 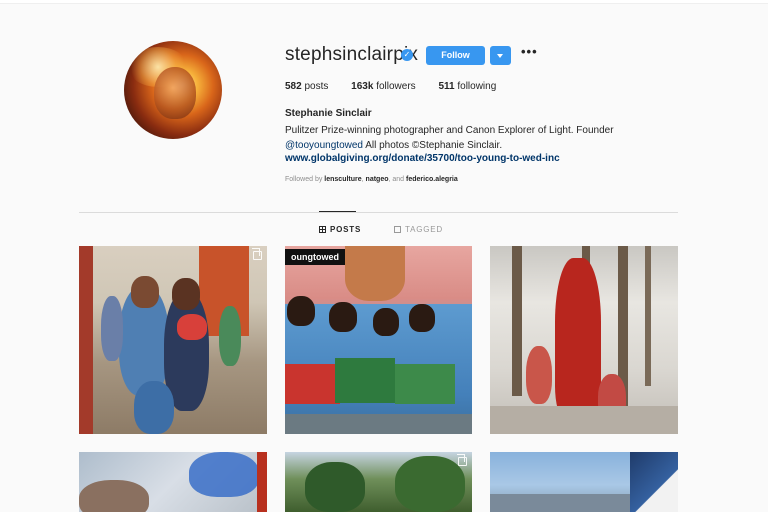 What do you see at coordinates (352, 54) in the screenshot?
I see `profile-username: stephsinclairpix` at bounding box center [352, 54].